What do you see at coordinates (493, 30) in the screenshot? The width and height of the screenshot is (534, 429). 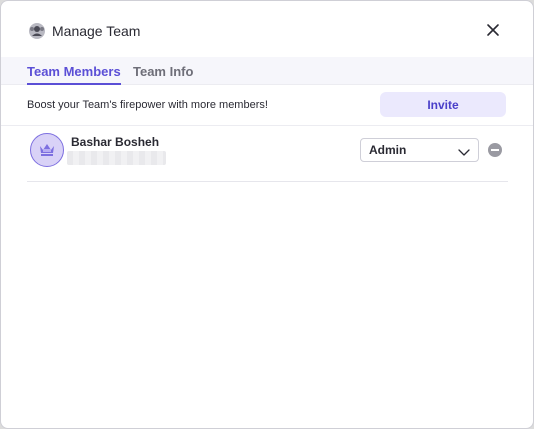 I see `close-icon` at bounding box center [493, 30].